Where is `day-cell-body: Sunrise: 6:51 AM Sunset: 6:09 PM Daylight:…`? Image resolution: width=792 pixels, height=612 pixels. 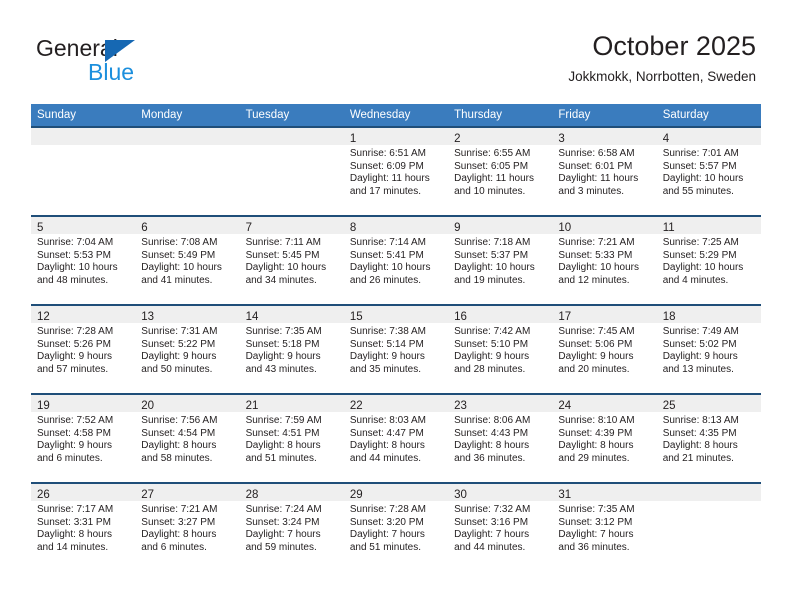
day-cell-body: Sunrise: 6:51 AM Sunset: 6:09 PM Daylight:… is located at coordinates (396, 171).